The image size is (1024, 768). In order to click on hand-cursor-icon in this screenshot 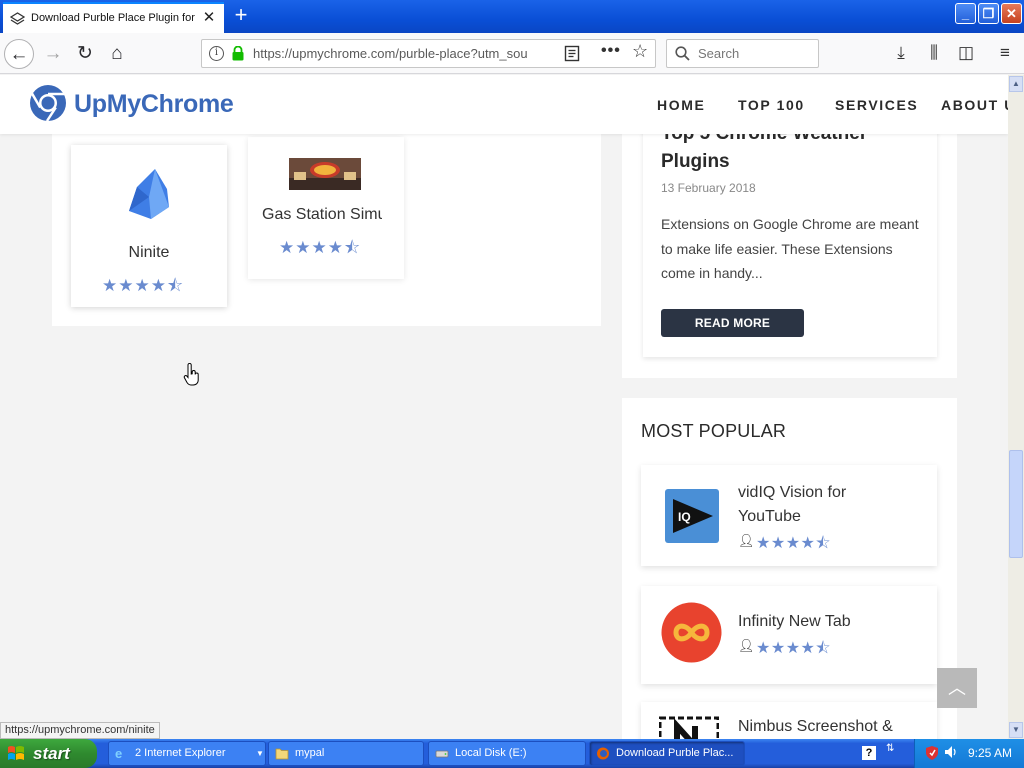, I will do `click(191, 374)`.